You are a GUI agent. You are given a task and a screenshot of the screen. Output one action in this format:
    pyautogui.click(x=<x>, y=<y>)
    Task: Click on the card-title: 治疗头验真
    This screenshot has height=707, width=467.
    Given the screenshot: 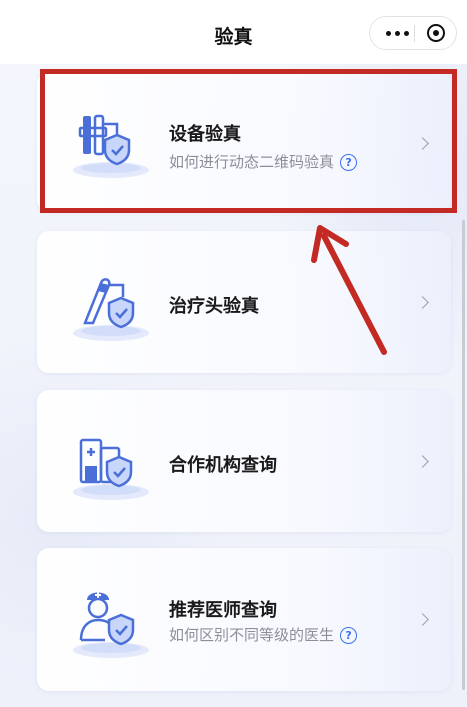 What is the action you would take?
    pyautogui.click(x=214, y=306)
    